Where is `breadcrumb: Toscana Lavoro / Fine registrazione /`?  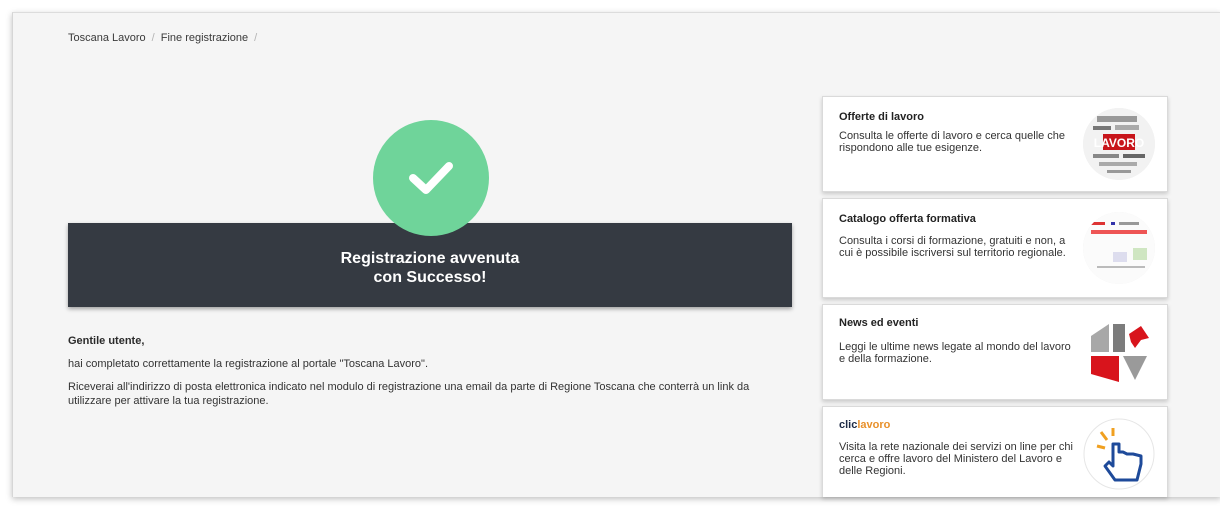 breadcrumb: Toscana Lavoro / Fine registrazione / is located at coordinates (165, 38).